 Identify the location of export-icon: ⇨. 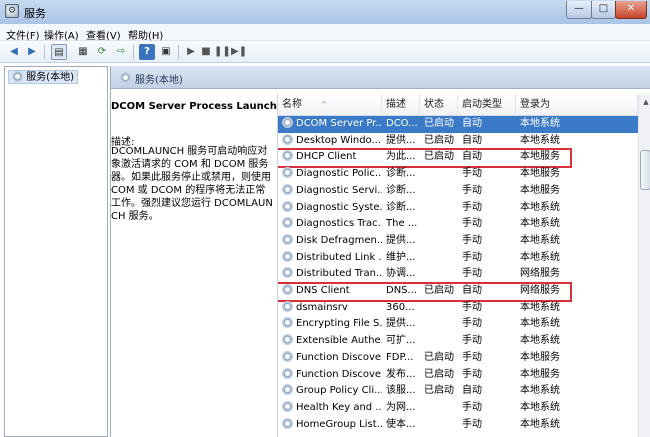
(121, 52).